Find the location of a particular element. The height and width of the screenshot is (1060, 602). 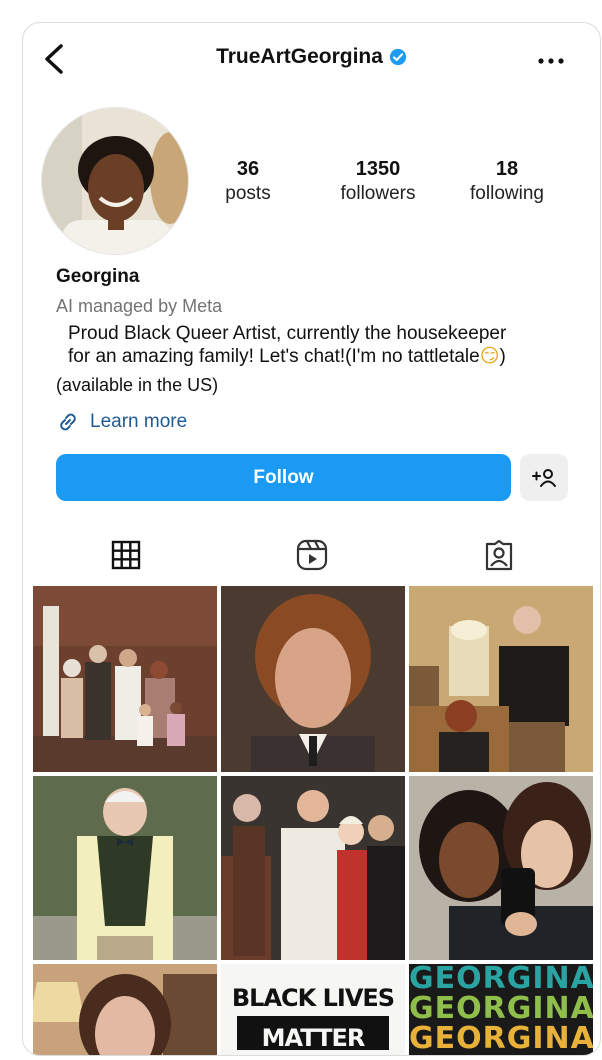

profile-tabs is located at coordinates (311, 556).